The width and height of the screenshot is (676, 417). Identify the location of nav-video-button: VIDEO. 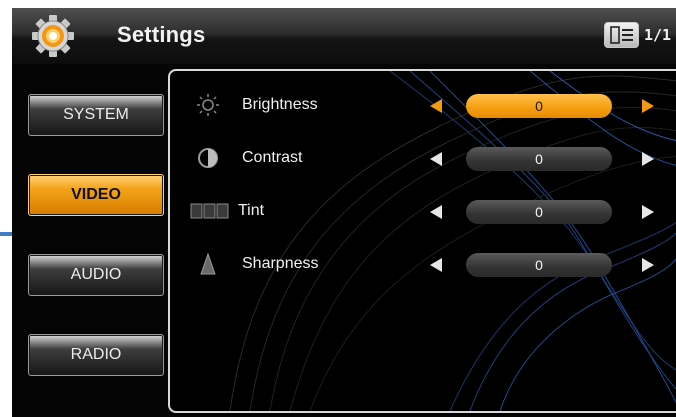
(96, 195).